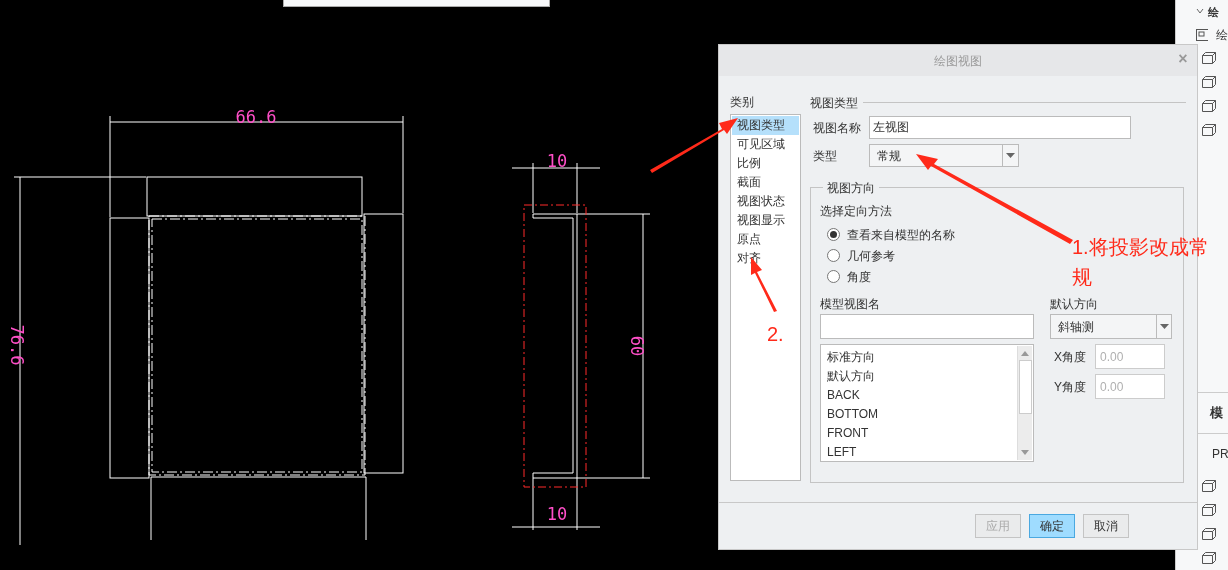 This screenshot has width=1228, height=570. Describe the element at coordinates (1052, 526) in the screenshot. I see `dialog-button: 确定` at that location.